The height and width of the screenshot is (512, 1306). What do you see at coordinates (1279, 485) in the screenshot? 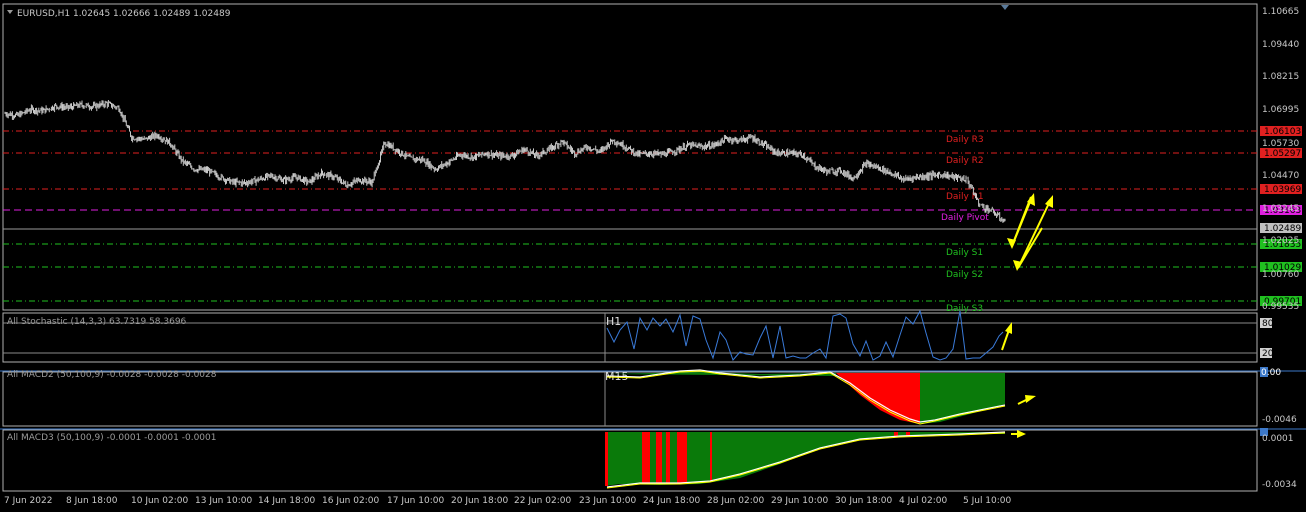
I see `macd3-tick-bottom: -0.0034` at bounding box center [1279, 485].